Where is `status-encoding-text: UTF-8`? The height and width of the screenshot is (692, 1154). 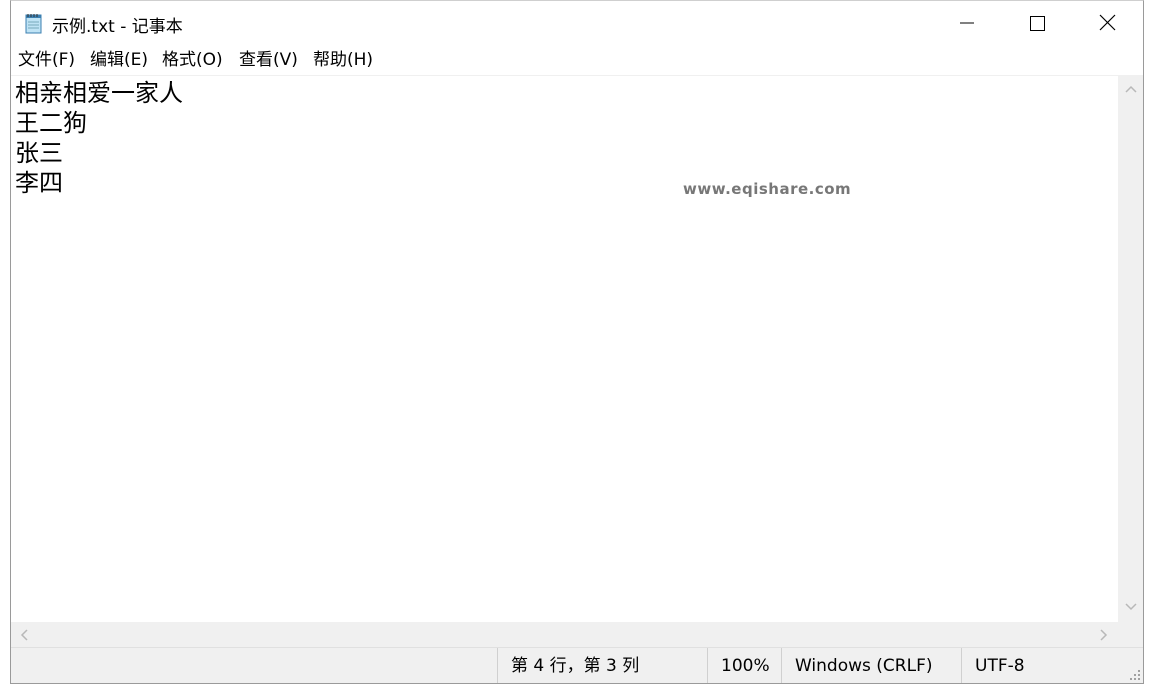 status-encoding-text: UTF-8 is located at coordinates (1000, 666).